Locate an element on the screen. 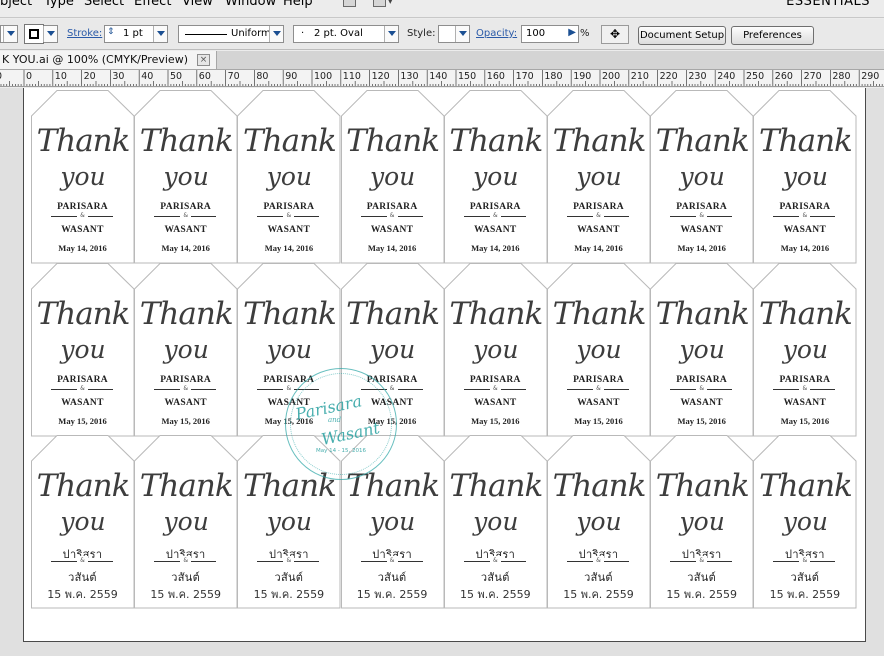 This screenshot has height=656, width=884. menu-effect: Effect is located at coordinates (152, 4).